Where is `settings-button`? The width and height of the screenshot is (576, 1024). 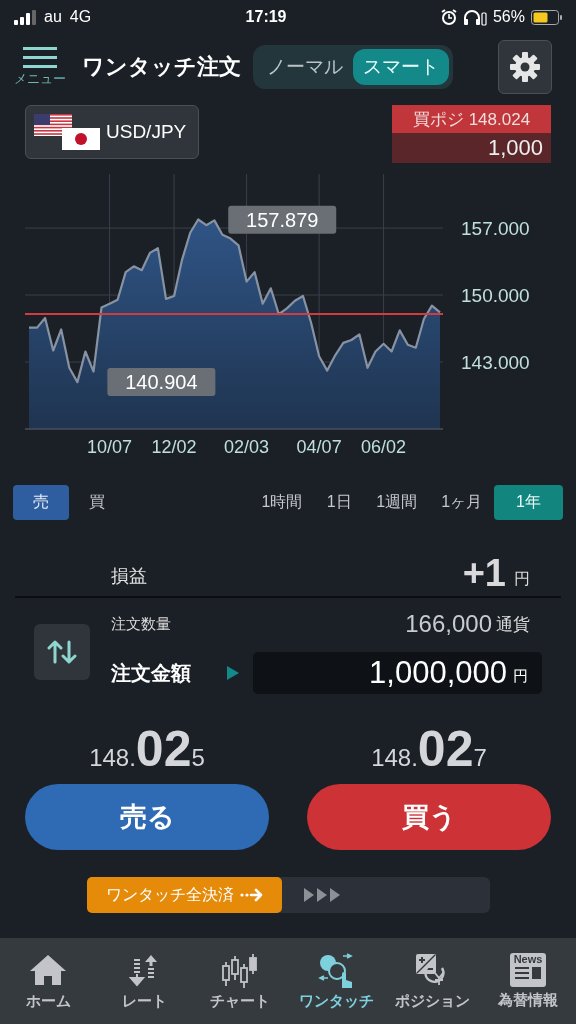 settings-button is located at coordinates (525, 67).